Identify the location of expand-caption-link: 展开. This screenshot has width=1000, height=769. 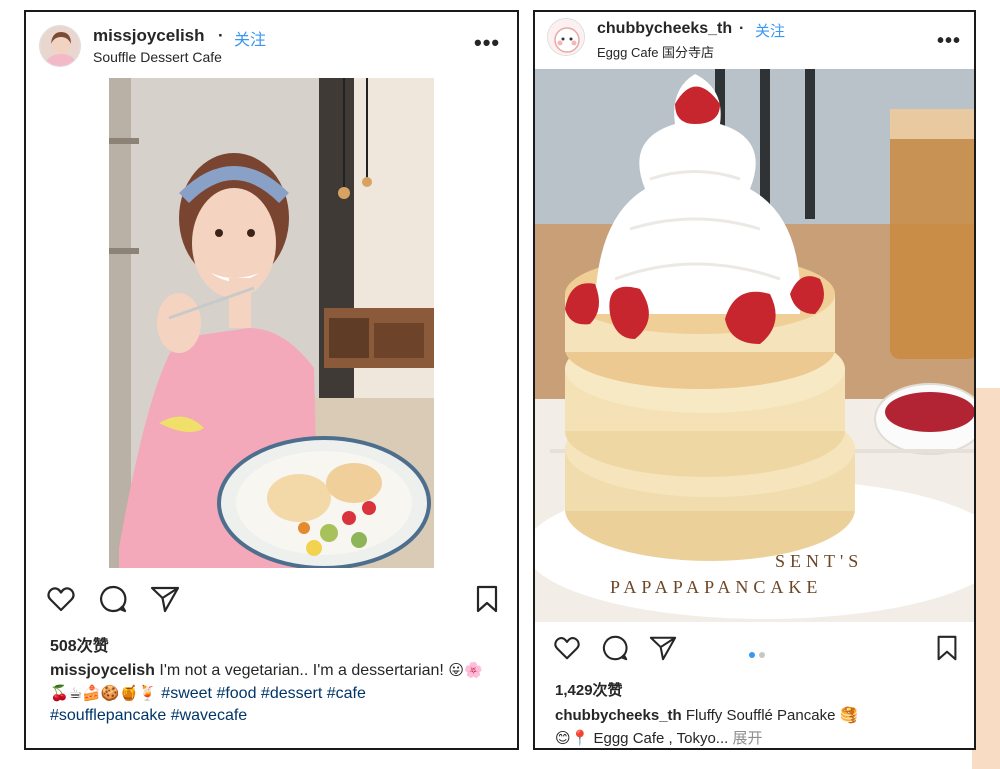
(747, 738).